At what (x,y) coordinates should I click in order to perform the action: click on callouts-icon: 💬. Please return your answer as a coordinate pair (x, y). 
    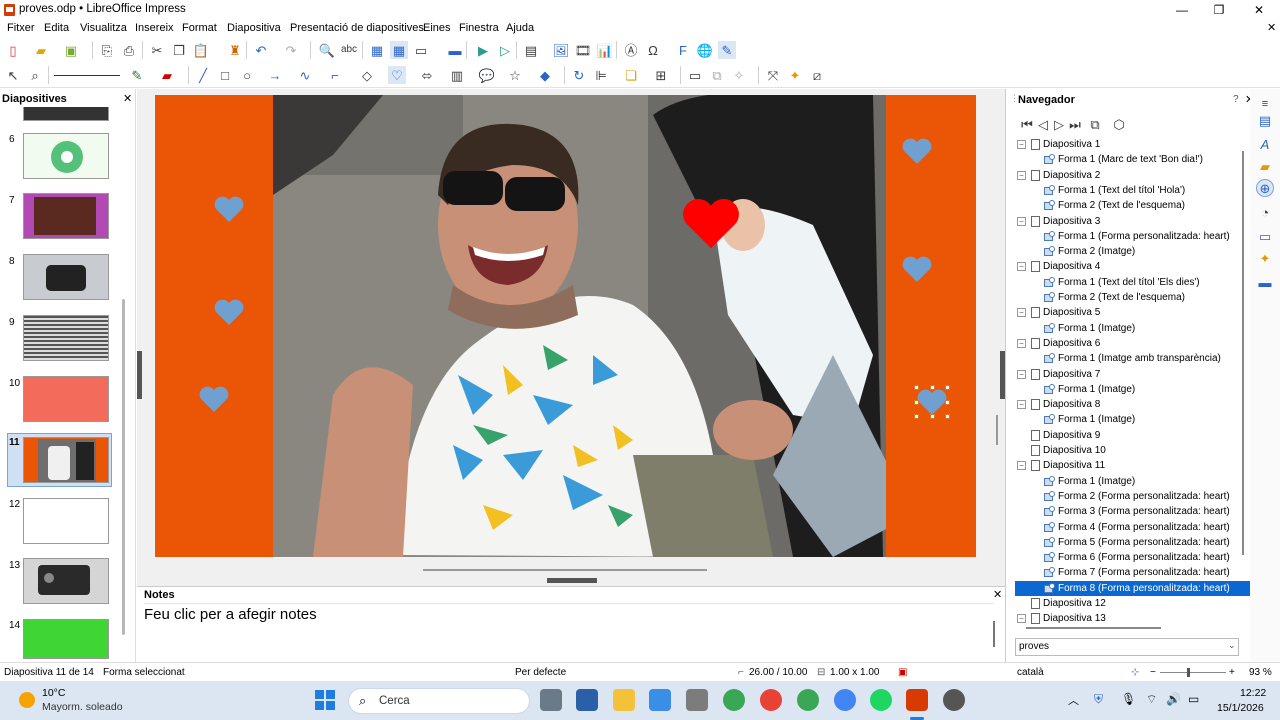
    Looking at the image, I should click on (487, 75).